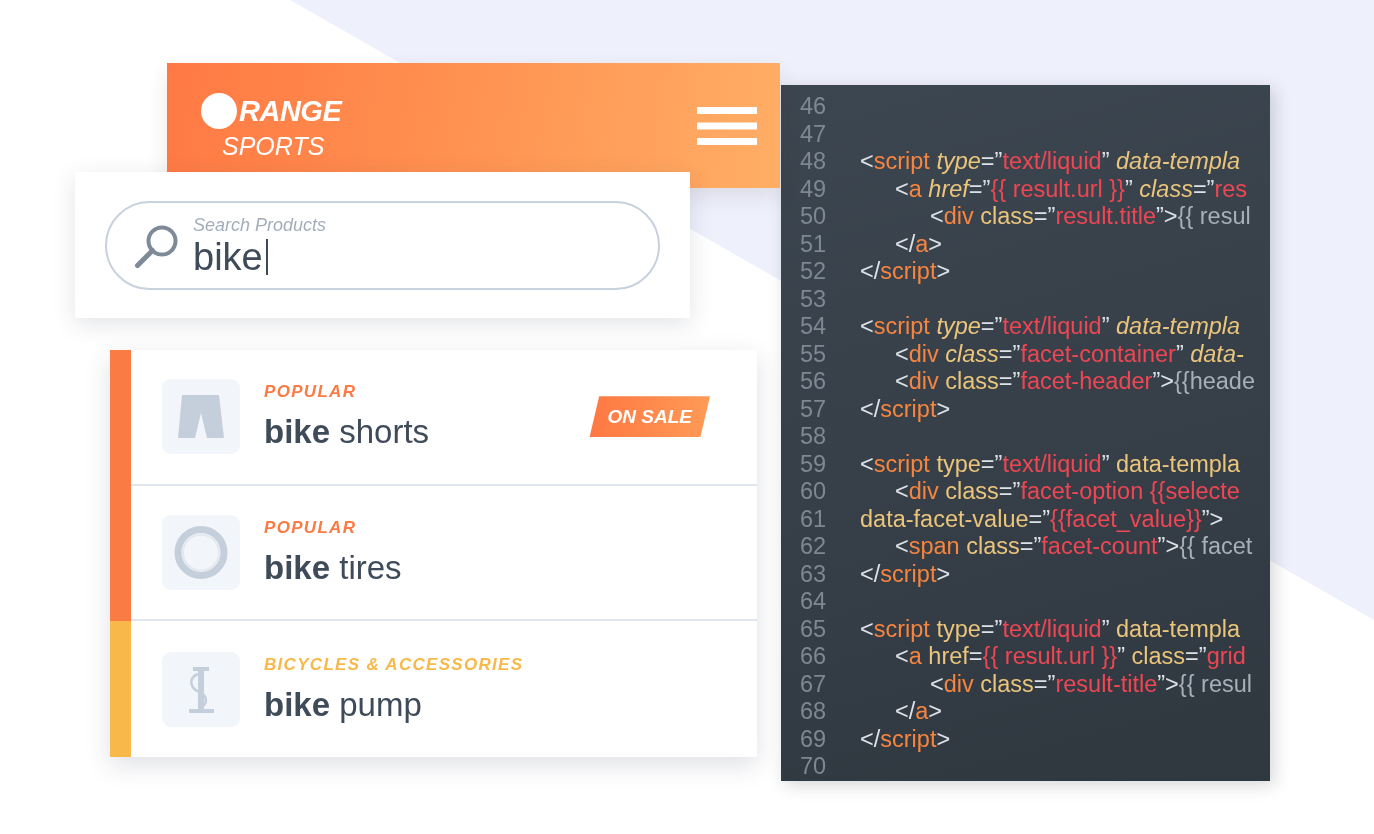 The width and height of the screenshot is (1374, 834). What do you see at coordinates (1074, 547) in the screenshot?
I see `code-line: <span class=”facet-count”>{{ facet` at bounding box center [1074, 547].